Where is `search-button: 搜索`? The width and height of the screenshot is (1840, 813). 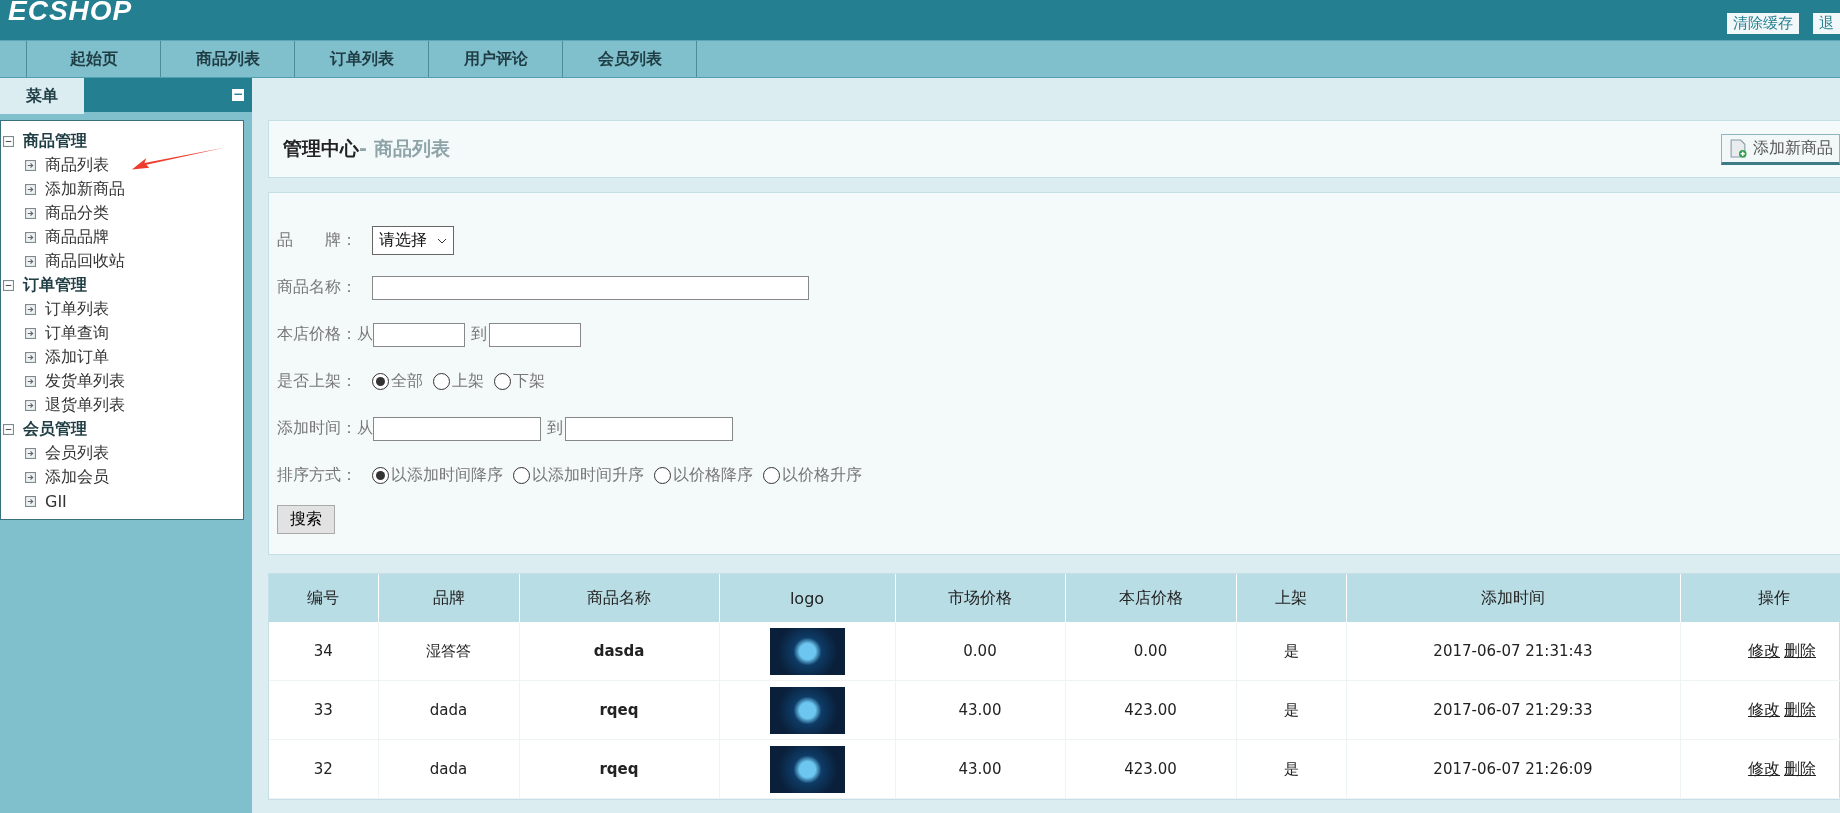 search-button: 搜索 is located at coordinates (306, 519).